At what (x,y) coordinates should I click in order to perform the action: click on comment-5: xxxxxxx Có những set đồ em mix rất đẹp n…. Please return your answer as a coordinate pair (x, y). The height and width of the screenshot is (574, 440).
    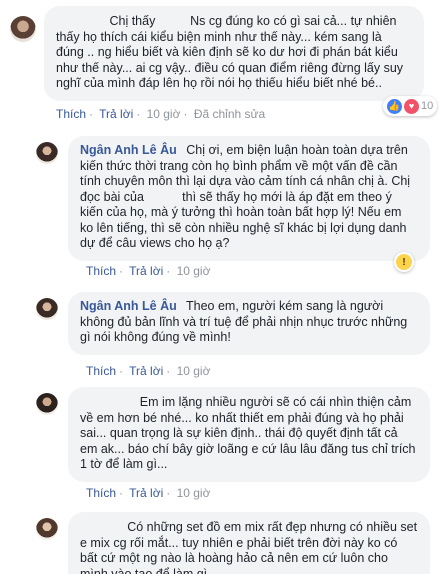
    Looking at the image, I should click on (236, 543).